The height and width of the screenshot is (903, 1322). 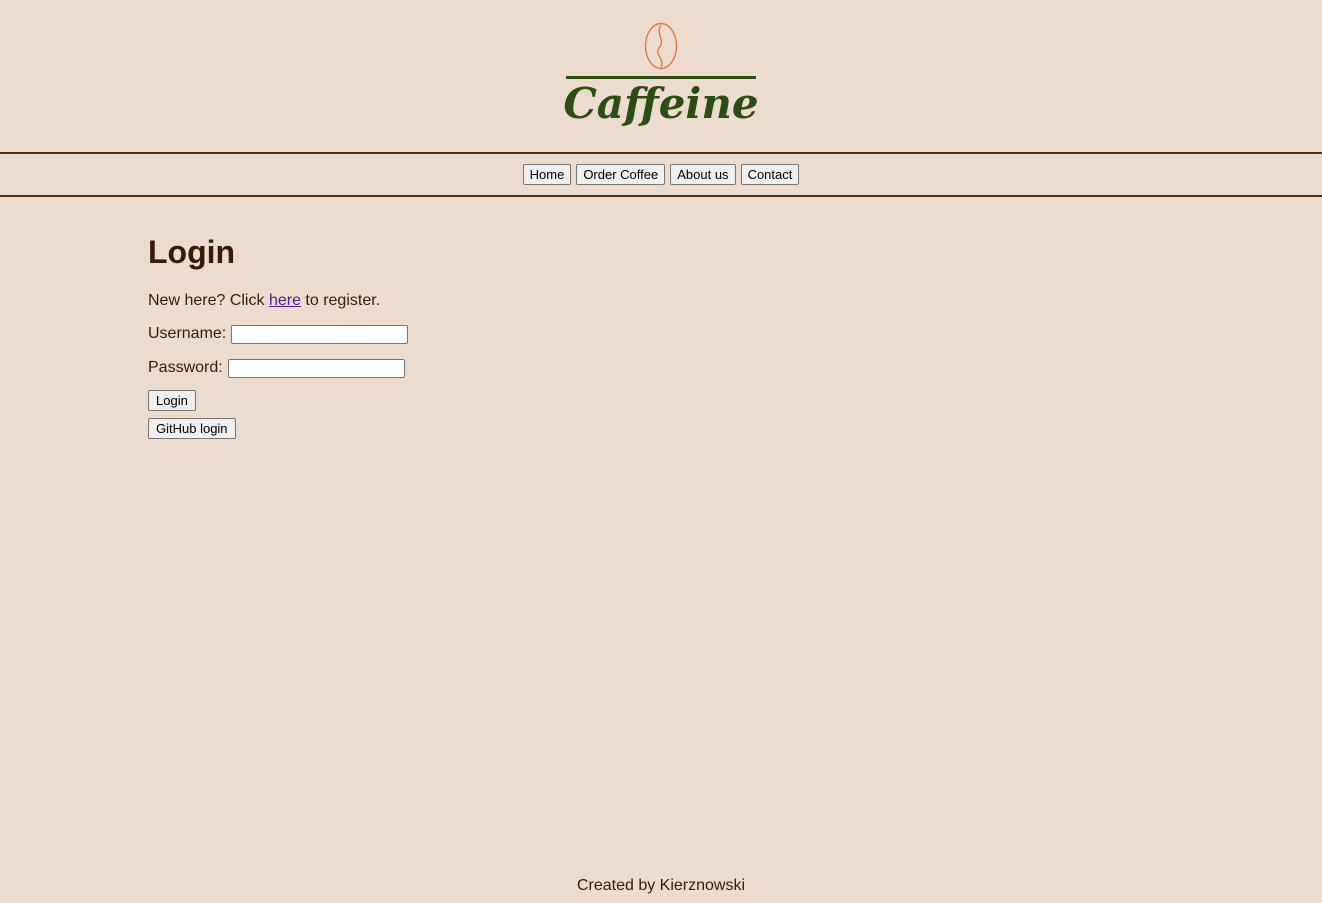 I want to click on nav-home-button: Home, so click(x=547, y=174).